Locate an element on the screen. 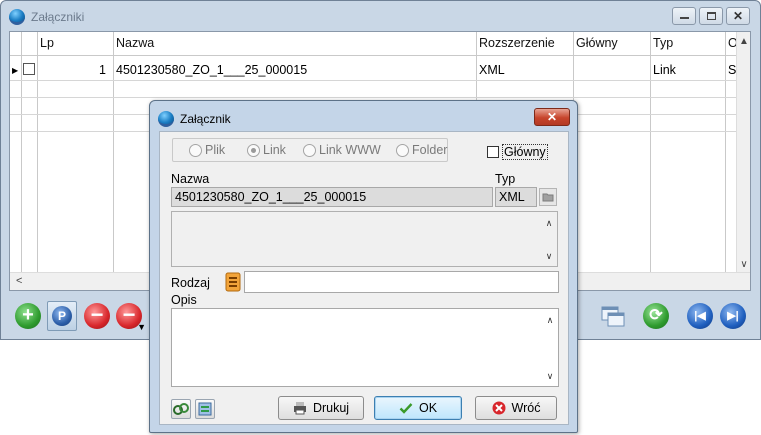  glowny-label: Główny is located at coordinates (525, 152).